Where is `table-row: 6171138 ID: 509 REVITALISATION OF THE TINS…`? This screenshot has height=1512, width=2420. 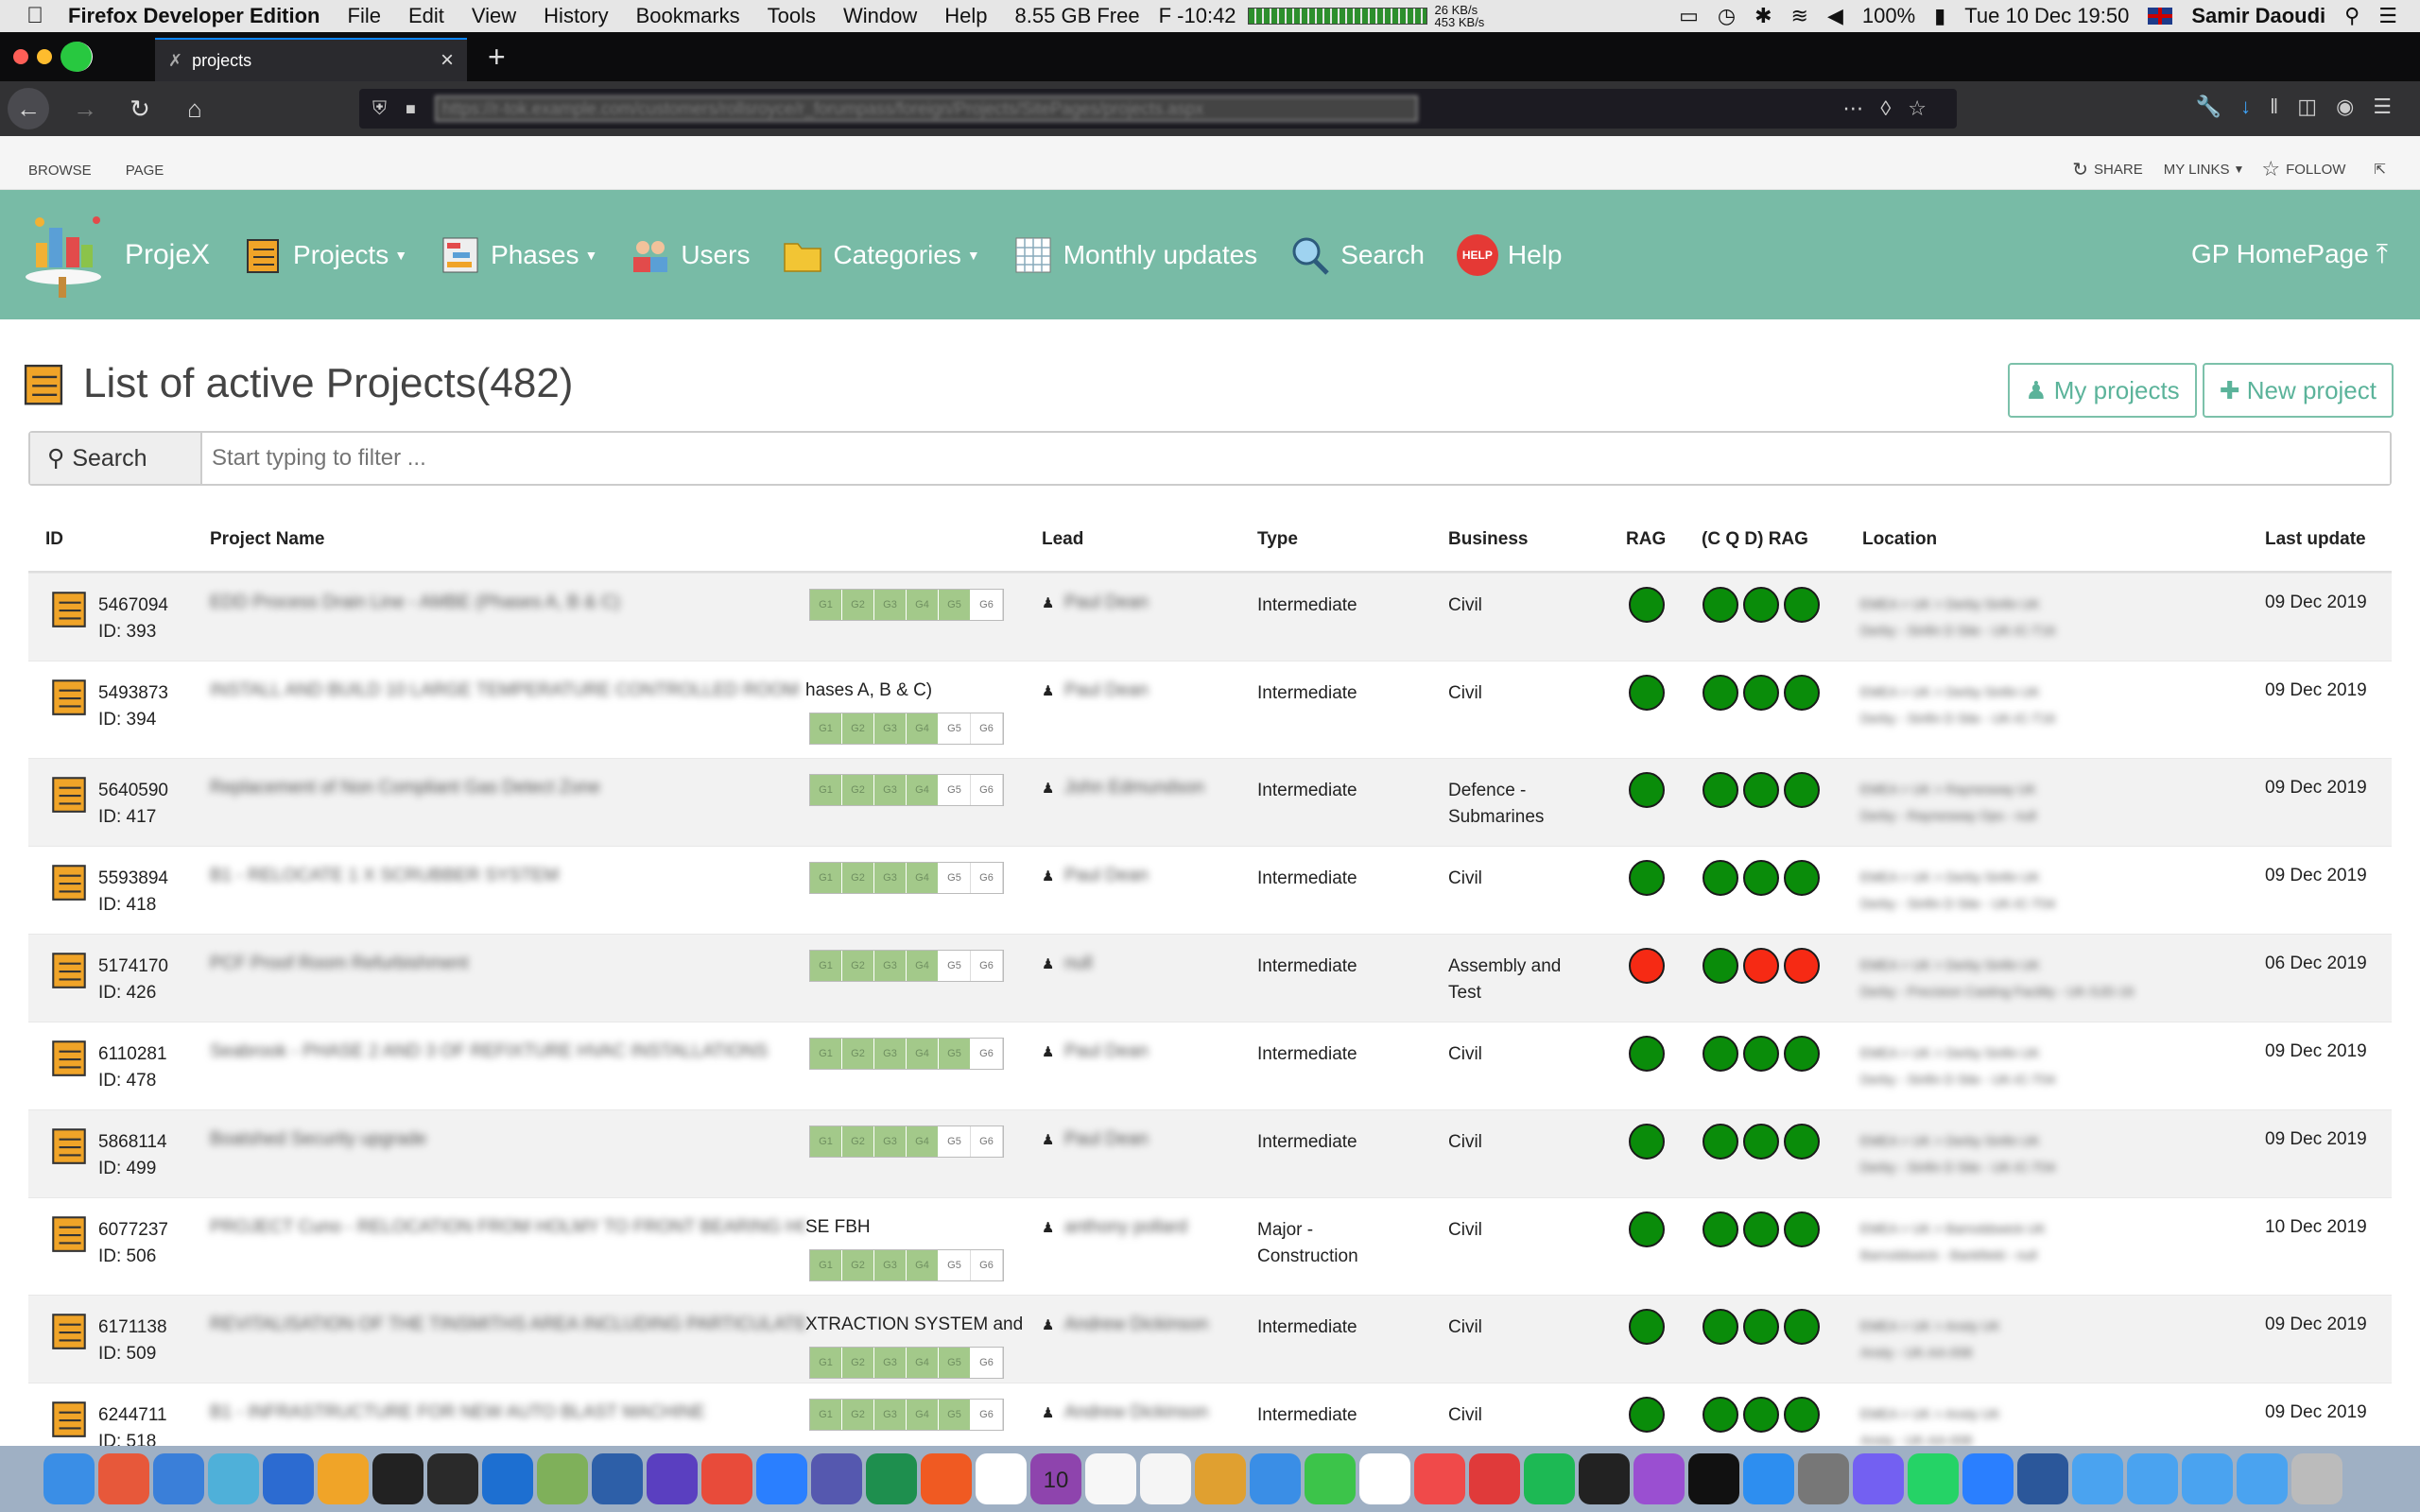 table-row: 6171138 ID: 509 REVITALISATION OF THE TINS… is located at coordinates (1210, 1339).